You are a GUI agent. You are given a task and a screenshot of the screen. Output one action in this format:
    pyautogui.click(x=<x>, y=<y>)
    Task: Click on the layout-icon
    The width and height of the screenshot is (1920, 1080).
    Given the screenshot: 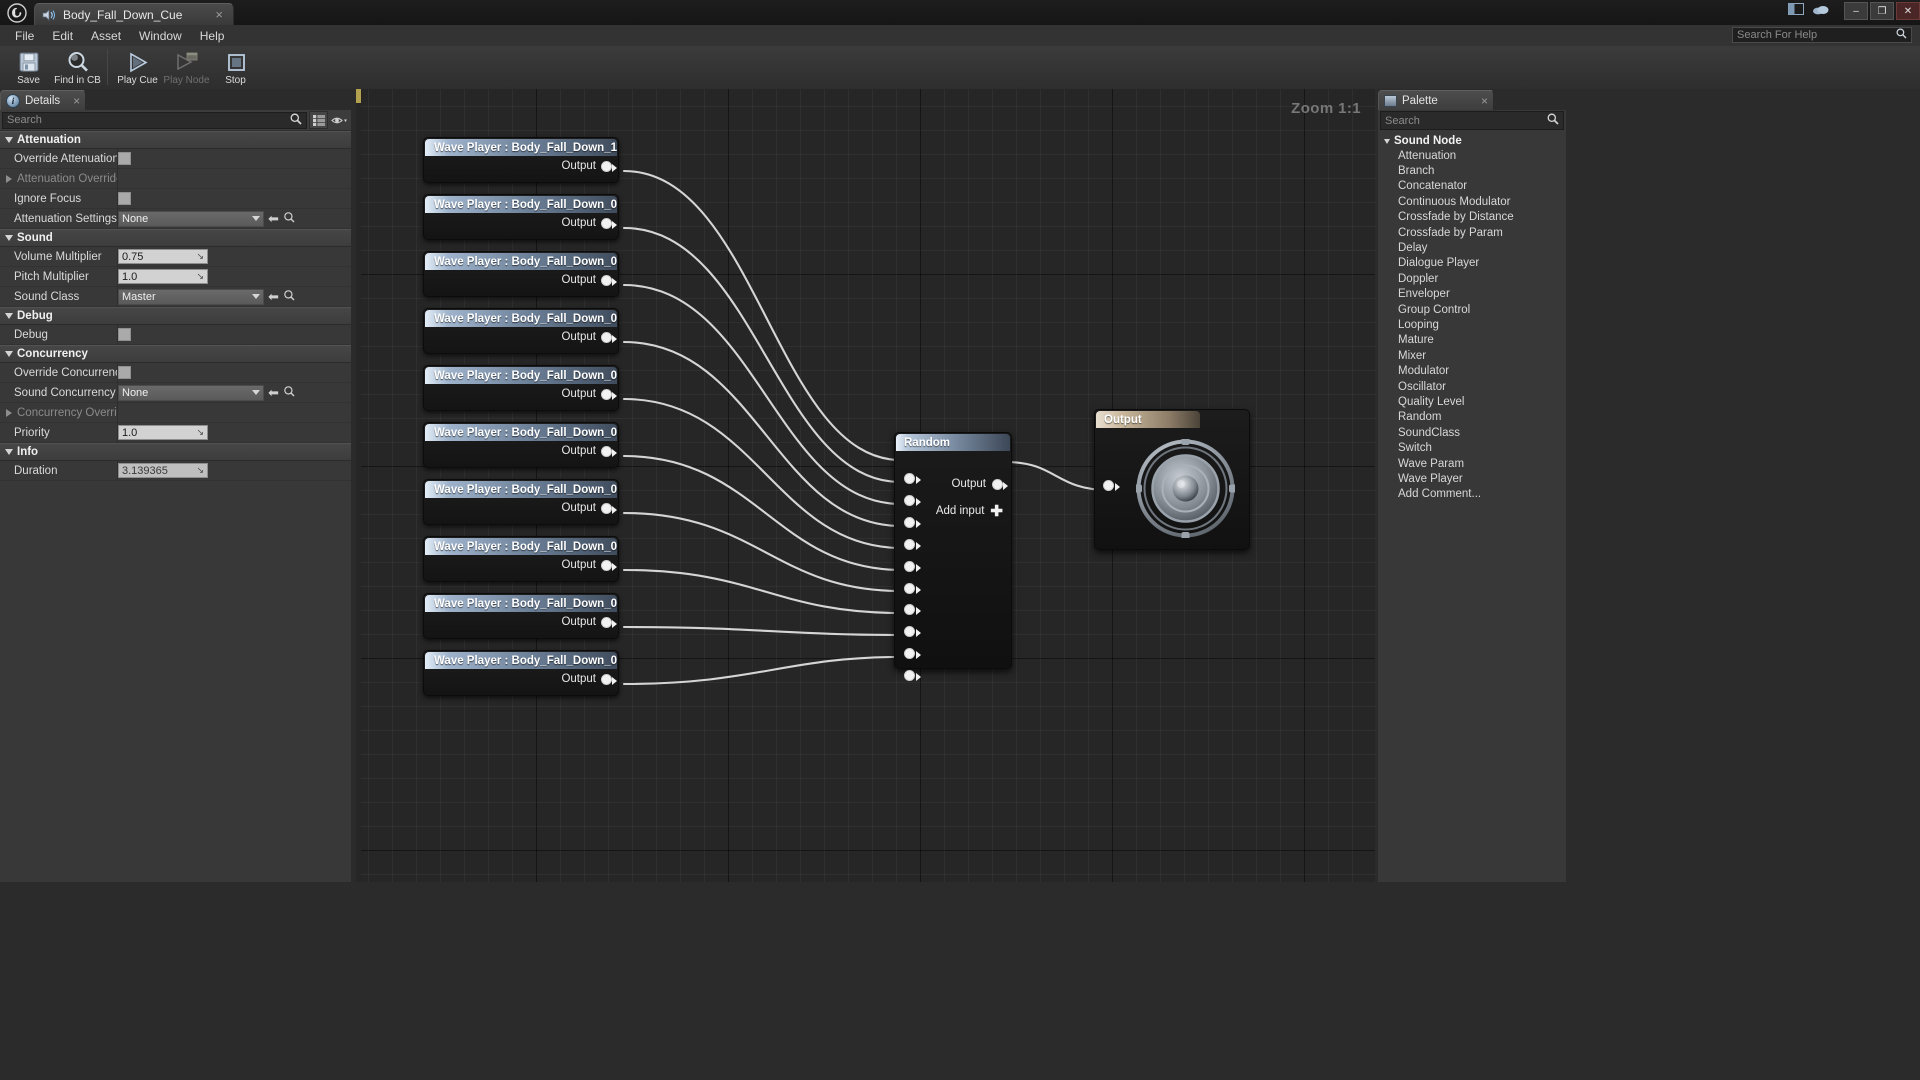 What is the action you would take?
    pyautogui.click(x=1796, y=11)
    